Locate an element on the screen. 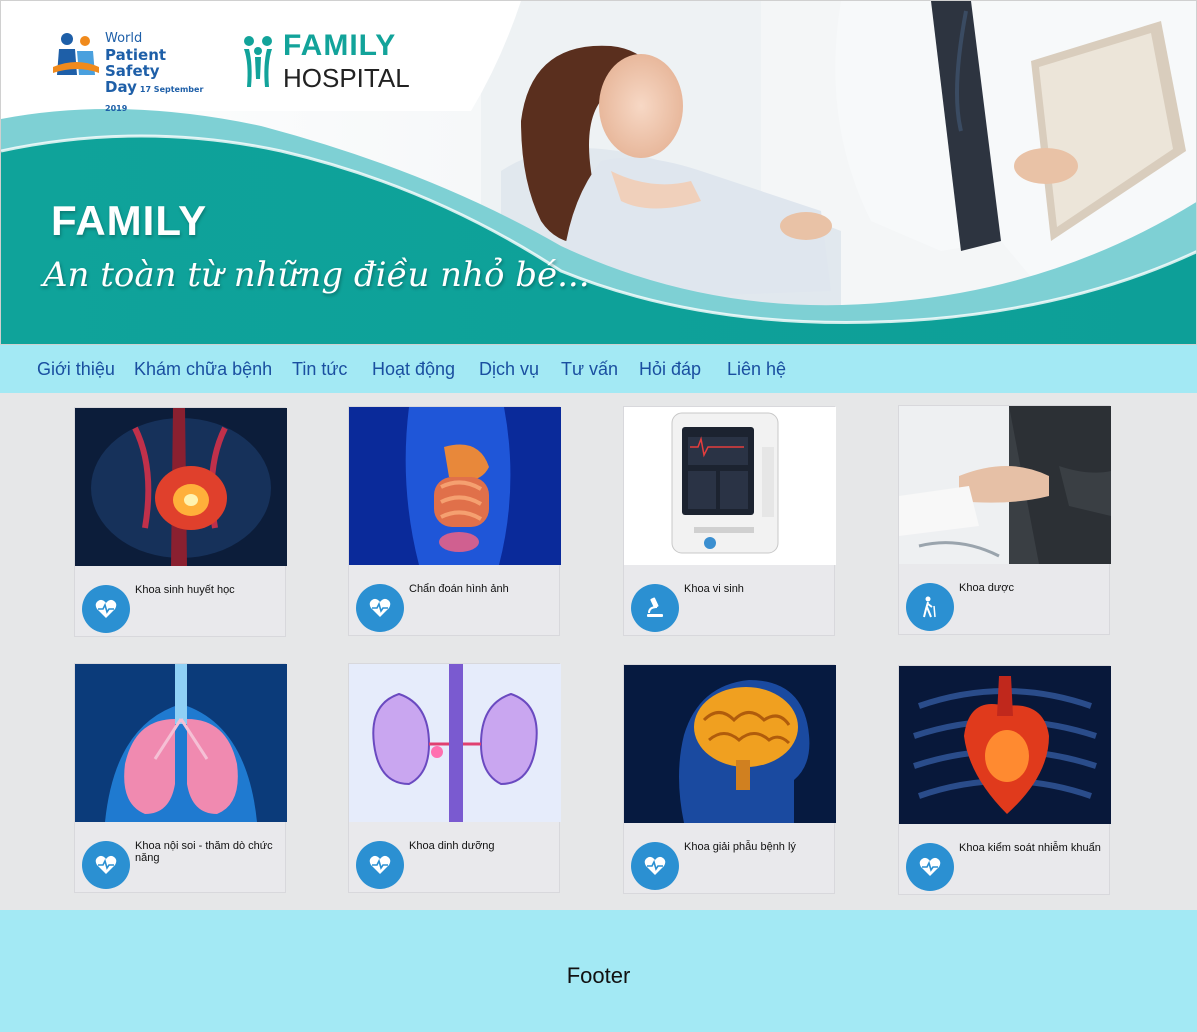  walking-cane-icon is located at coordinates (930, 607).